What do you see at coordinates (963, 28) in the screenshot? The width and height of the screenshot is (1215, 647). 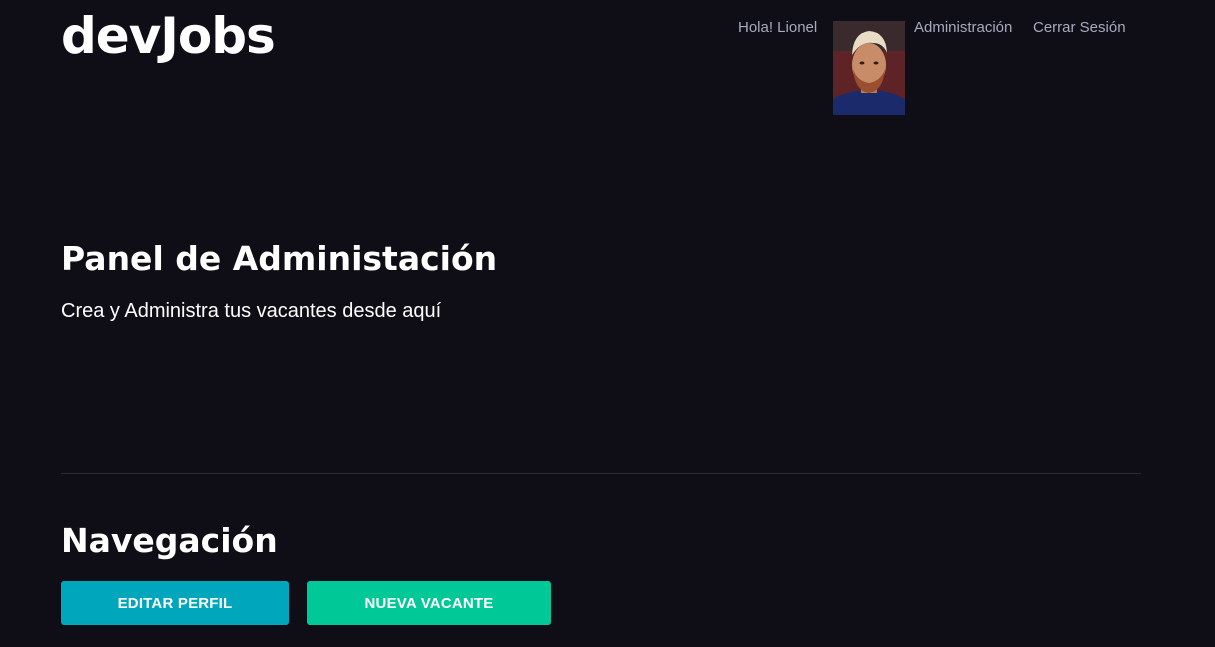 I see `nav-link-administration: Administración` at bounding box center [963, 28].